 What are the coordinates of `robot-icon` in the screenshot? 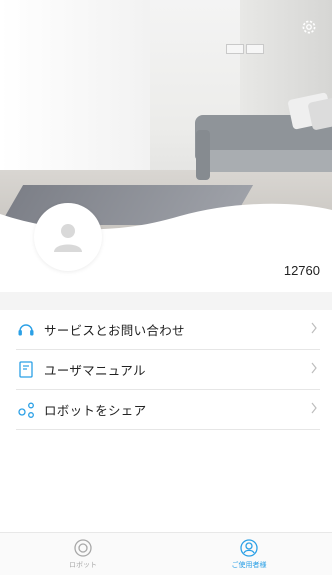 It's located at (83, 548).